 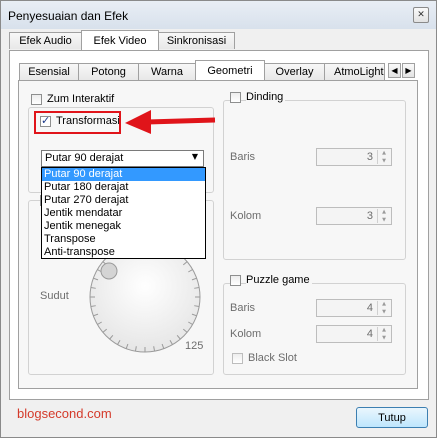 I want to click on tab-esensial: Esensial, so click(x=49, y=71).